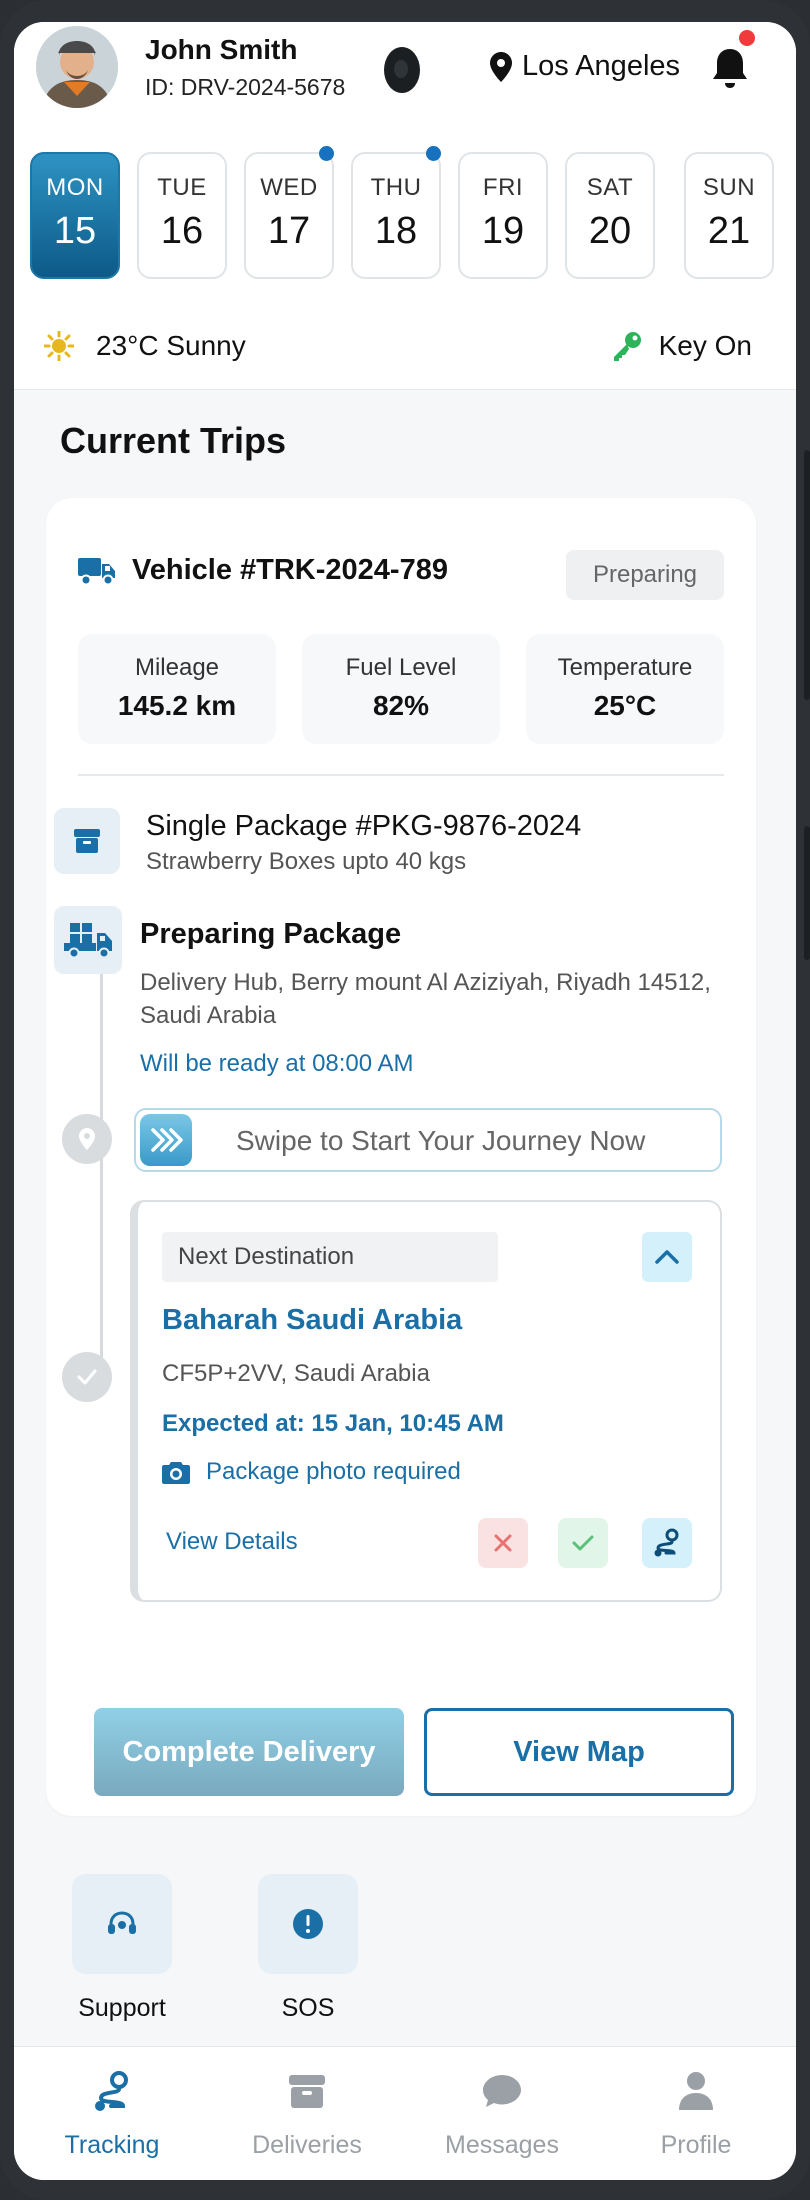 This screenshot has width=810, height=2200. Describe the element at coordinates (579, 1752) in the screenshot. I see `view-map-button: View Map` at that location.